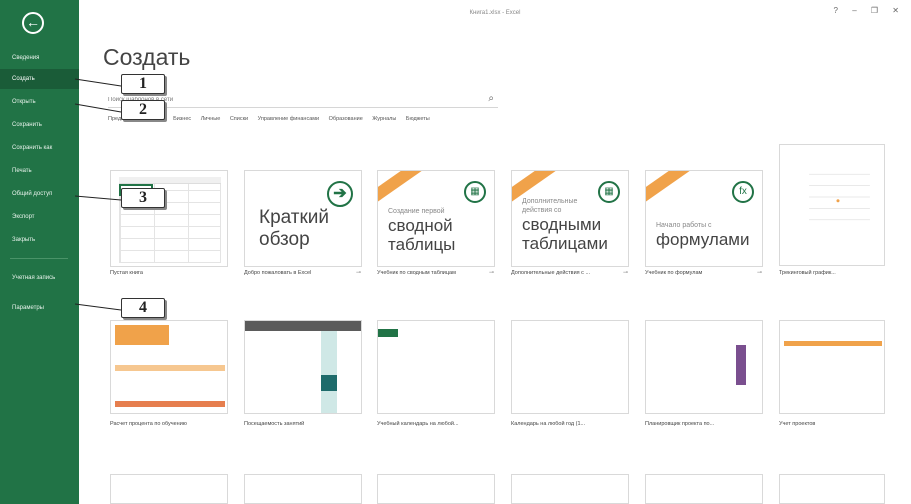  Describe the element at coordinates (39, 79) in the screenshot. I see `sidebar-item-new: Создать` at that location.